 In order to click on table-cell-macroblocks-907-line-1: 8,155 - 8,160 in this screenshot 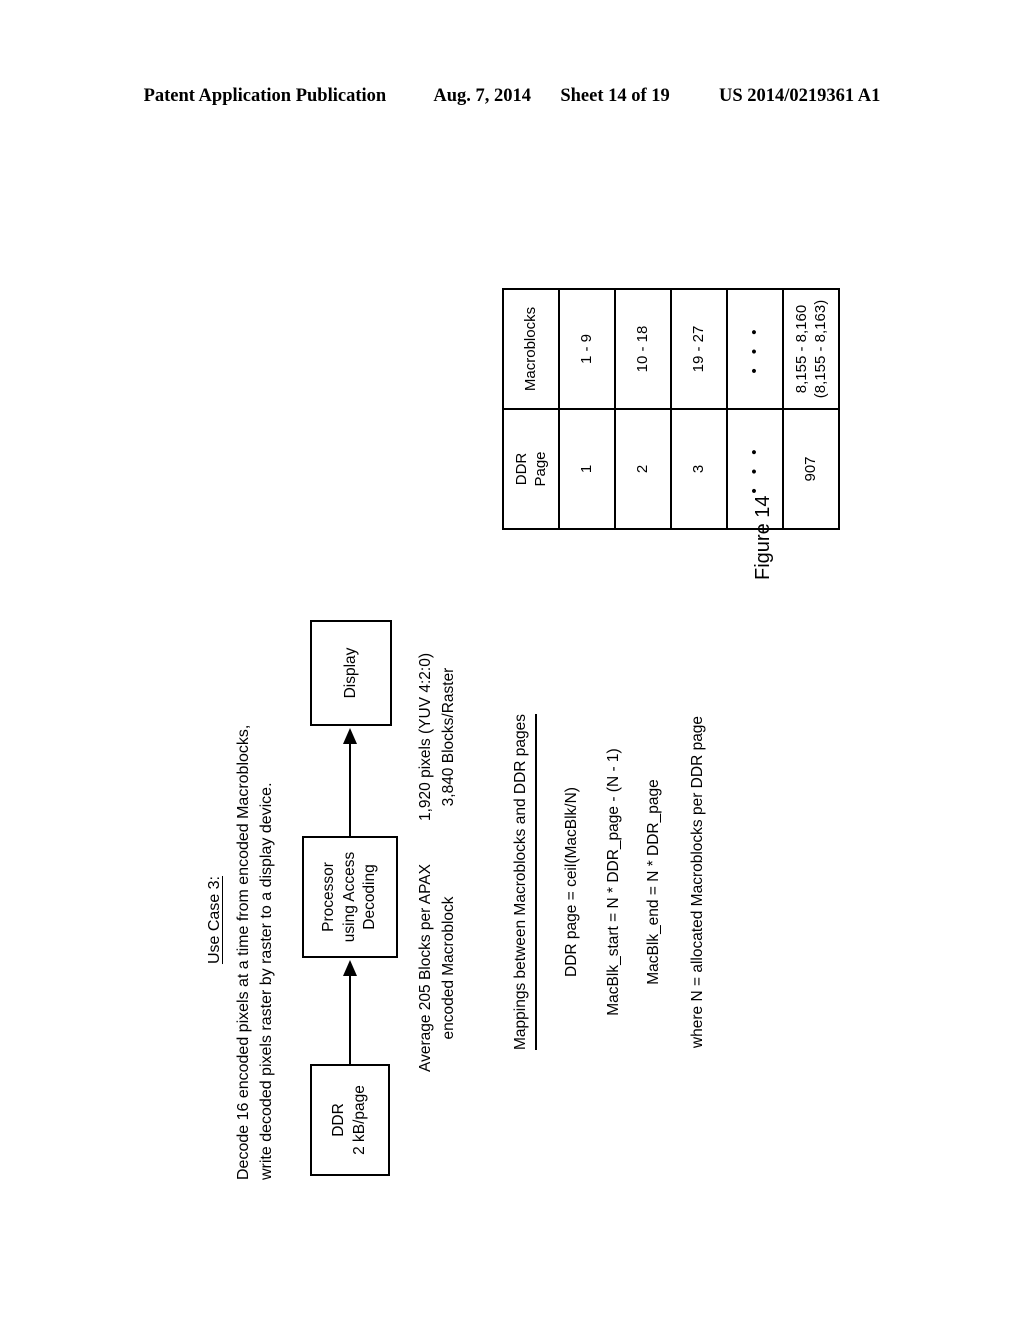, I will do `click(801, 349)`.